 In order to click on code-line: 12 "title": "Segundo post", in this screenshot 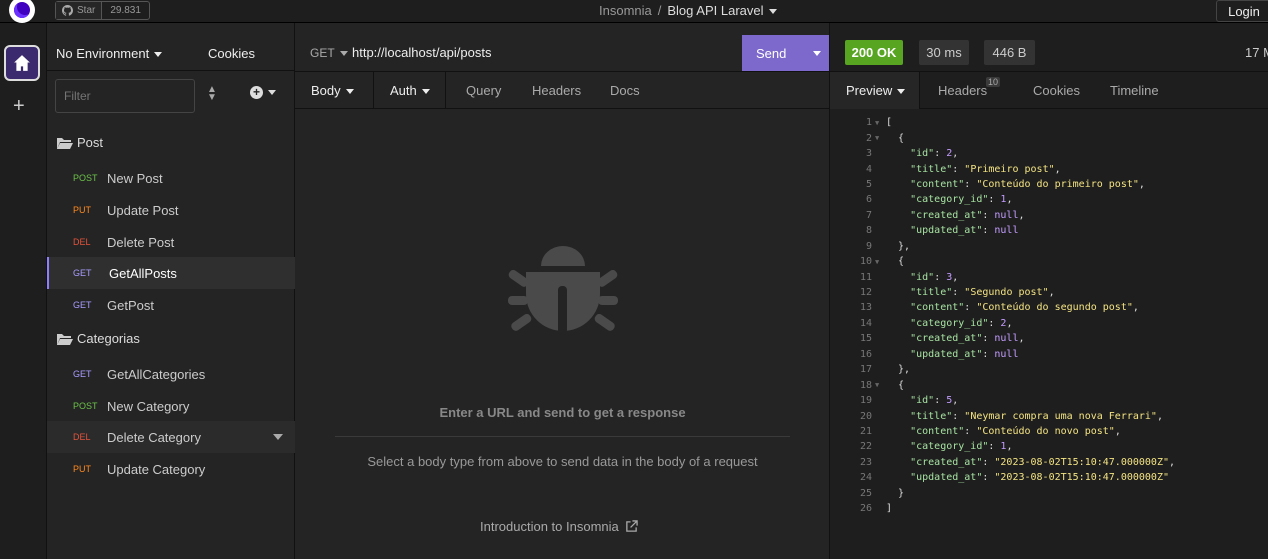, I will do `click(1049, 292)`.